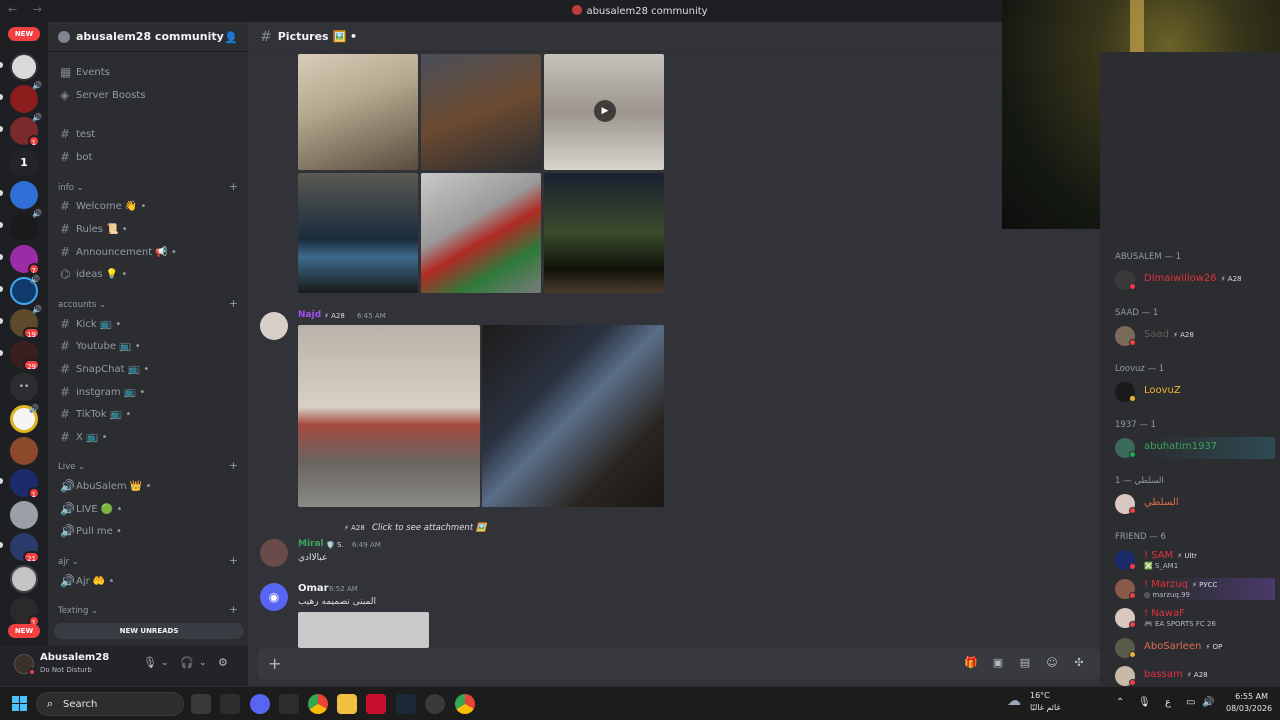 The image size is (1280, 720). I want to click on video-attachment: ▶, so click(604, 112).